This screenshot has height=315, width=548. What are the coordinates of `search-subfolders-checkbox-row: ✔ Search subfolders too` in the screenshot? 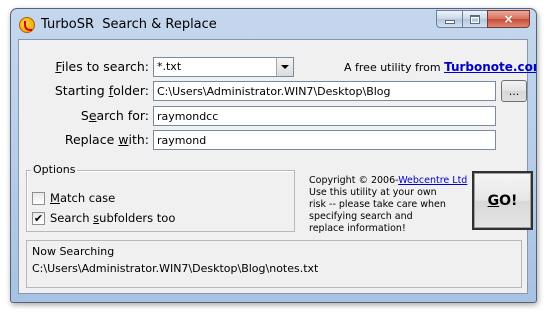 It's located at (103, 218).